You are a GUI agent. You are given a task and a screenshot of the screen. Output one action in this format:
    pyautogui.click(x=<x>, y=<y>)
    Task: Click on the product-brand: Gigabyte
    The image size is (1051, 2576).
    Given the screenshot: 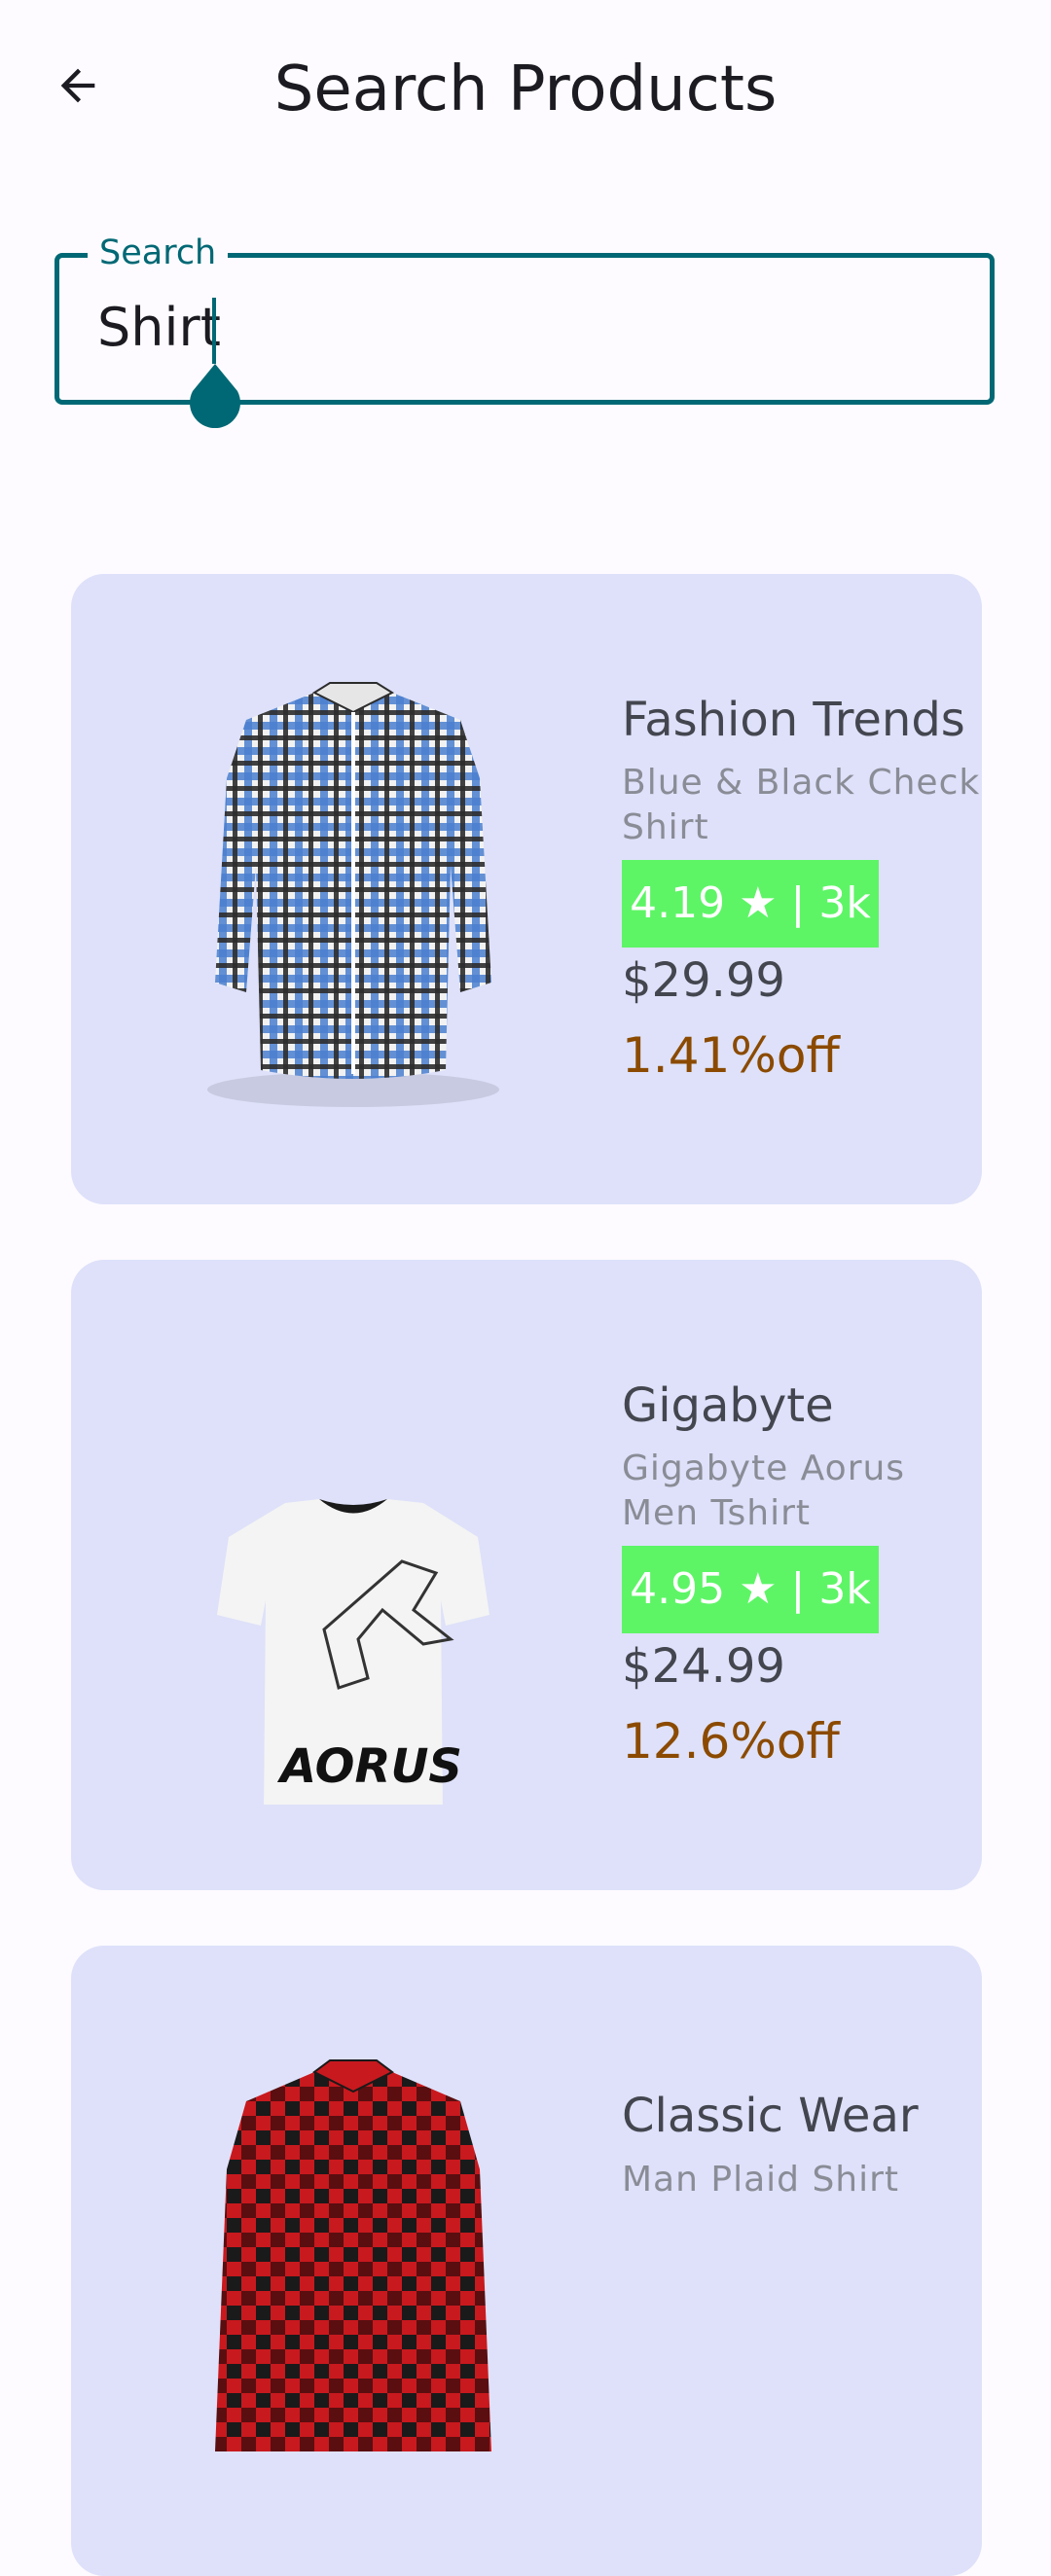 What is the action you would take?
    pyautogui.click(x=728, y=1405)
    